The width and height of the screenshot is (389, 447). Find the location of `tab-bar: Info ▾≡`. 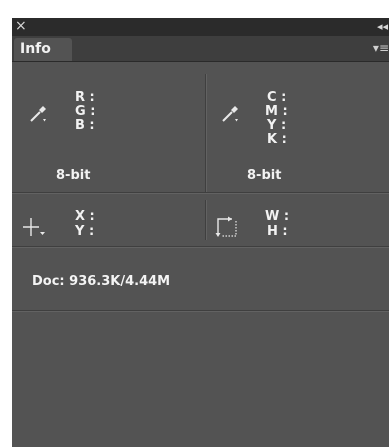

tab-bar: Info ▾≡ is located at coordinates (200, 49).